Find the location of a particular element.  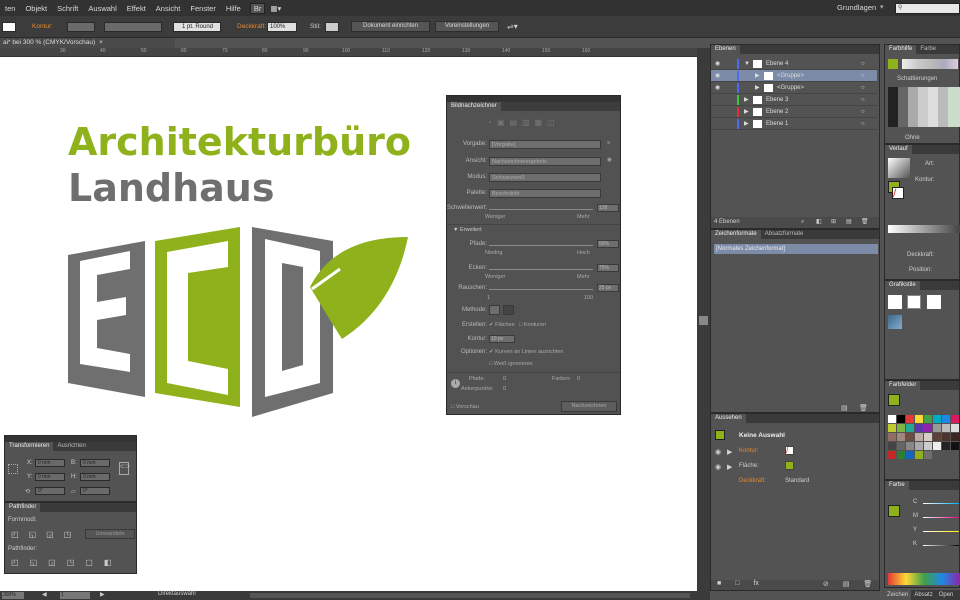

next-page-icon: ▶ is located at coordinates (102, 594).